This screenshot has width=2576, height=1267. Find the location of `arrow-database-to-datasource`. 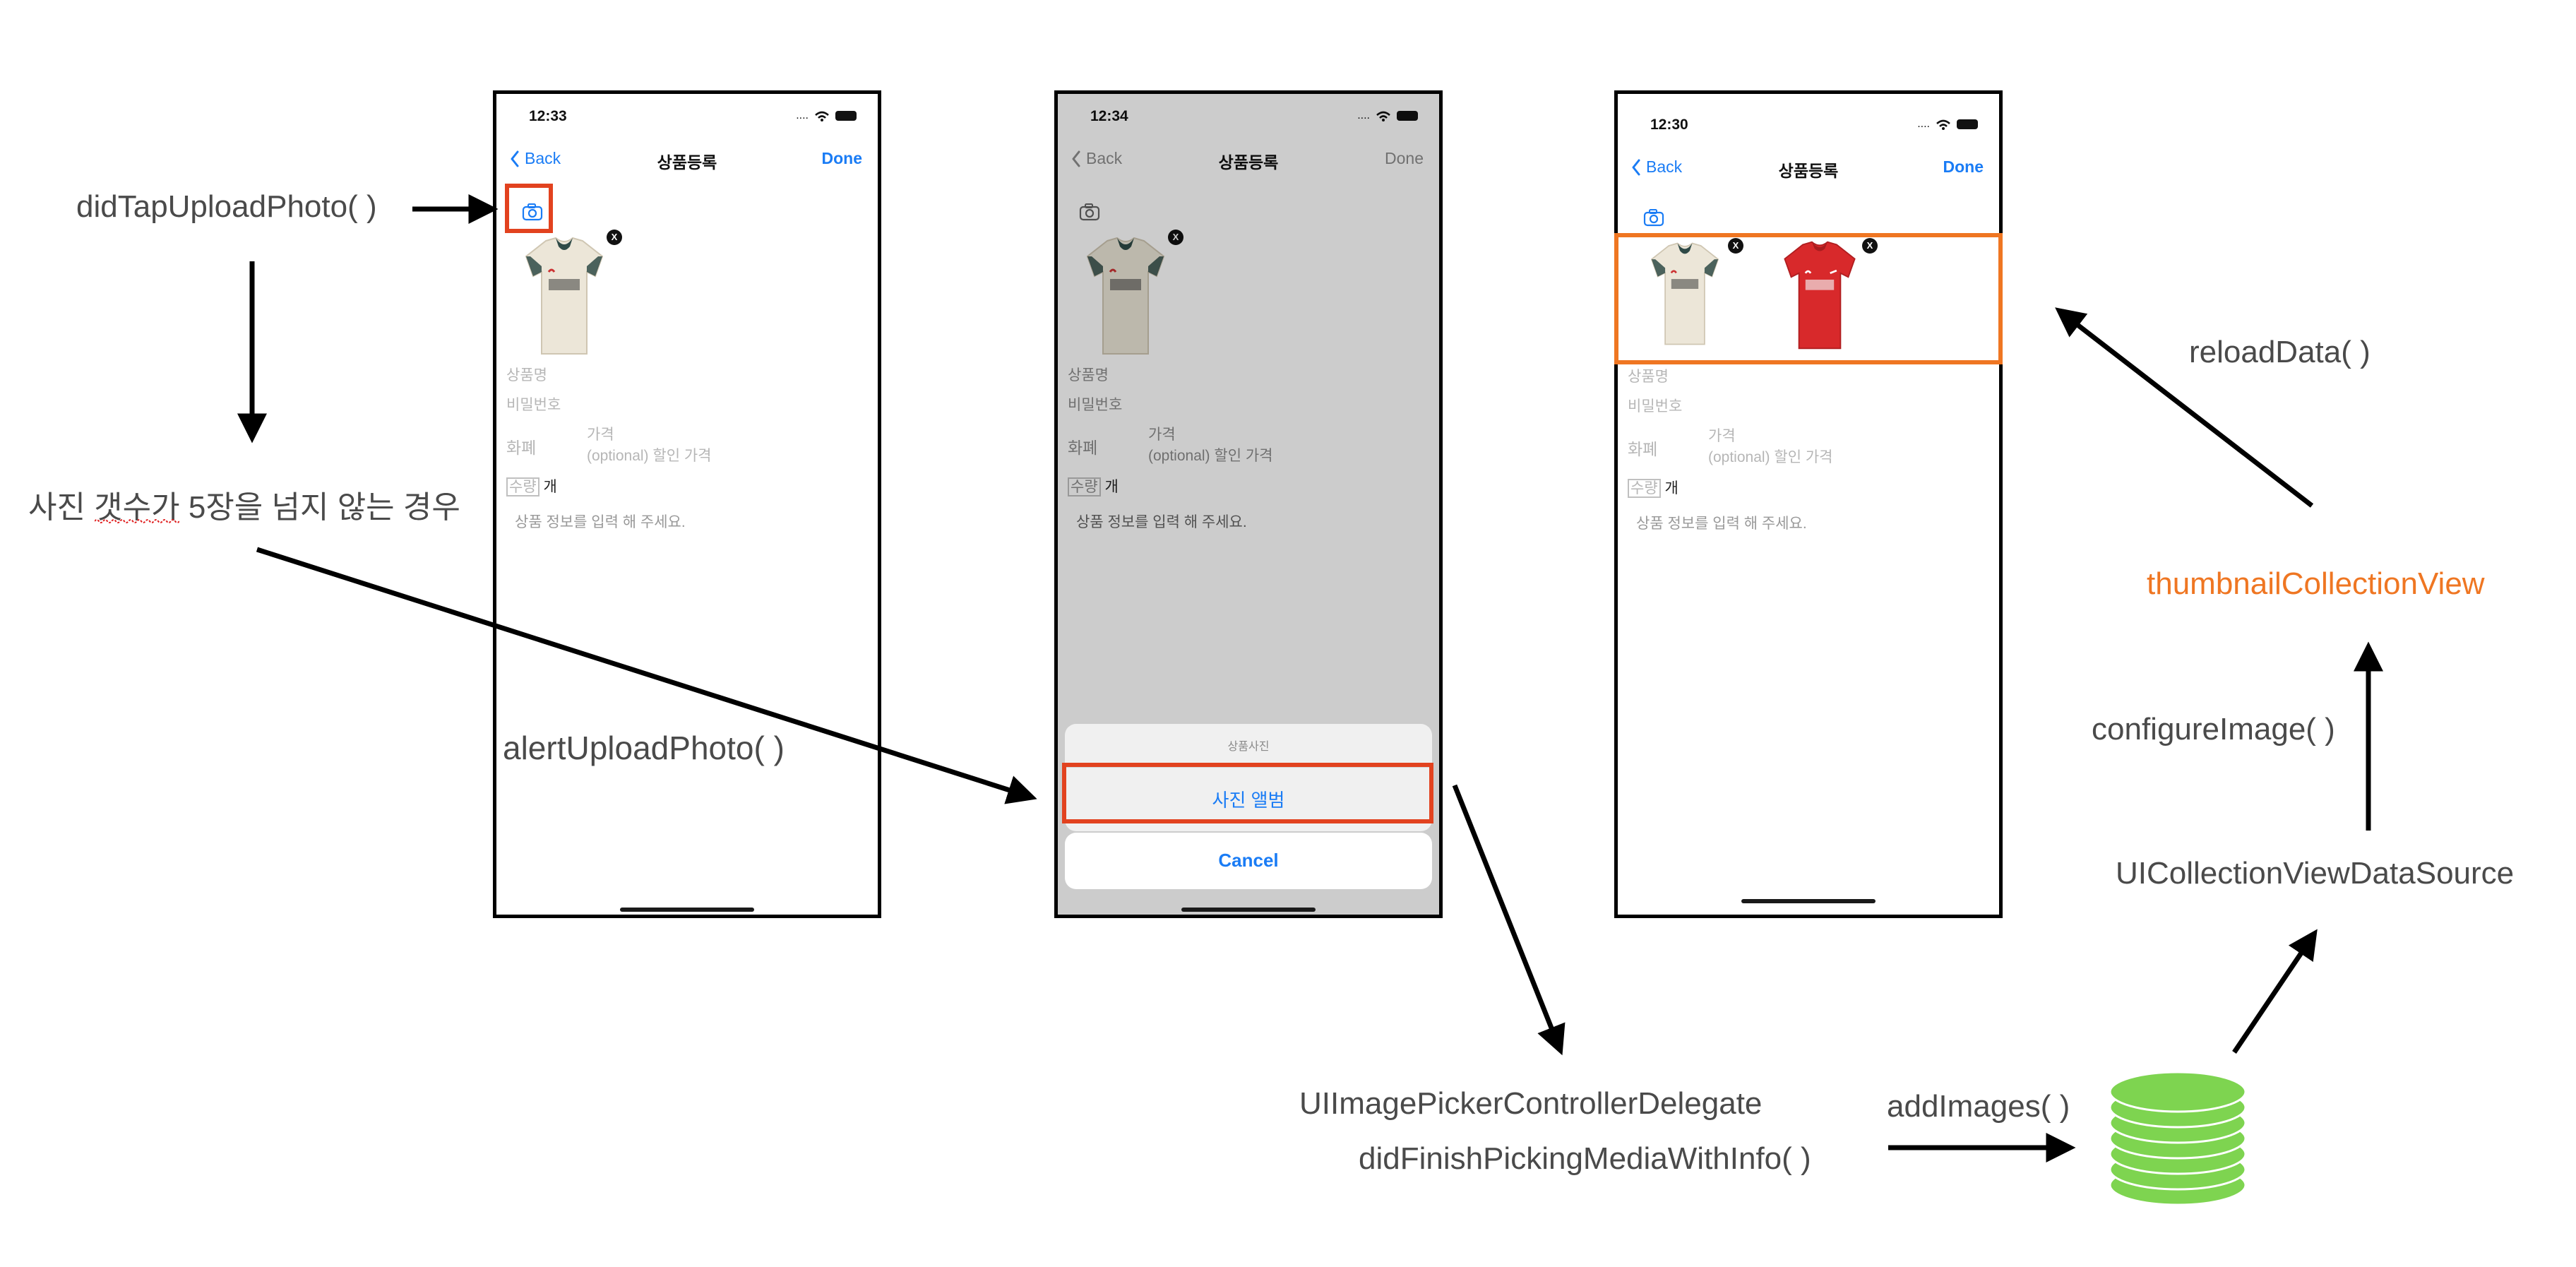

arrow-database-to-datasource is located at coordinates (2275, 991).